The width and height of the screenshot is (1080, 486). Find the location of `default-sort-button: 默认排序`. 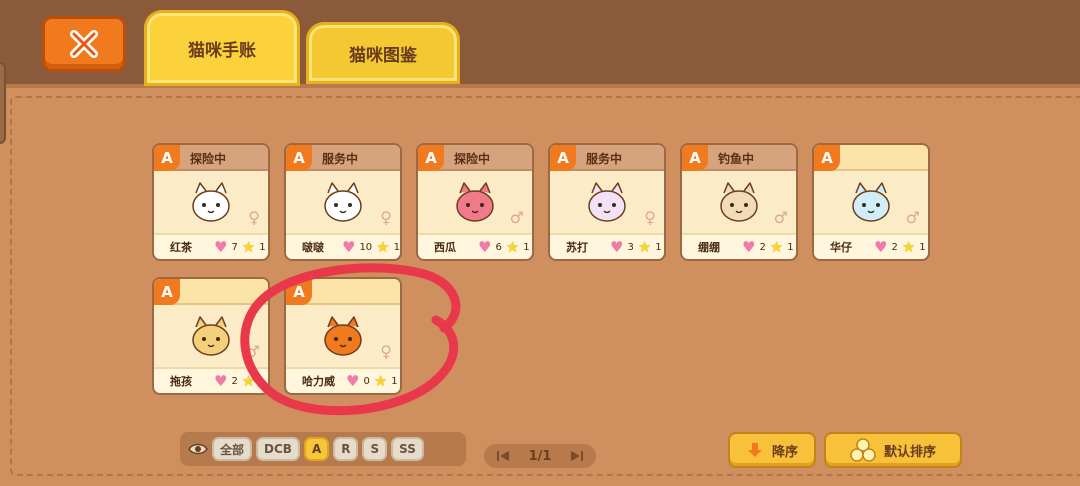

default-sort-button: 默认排序 is located at coordinates (893, 450).